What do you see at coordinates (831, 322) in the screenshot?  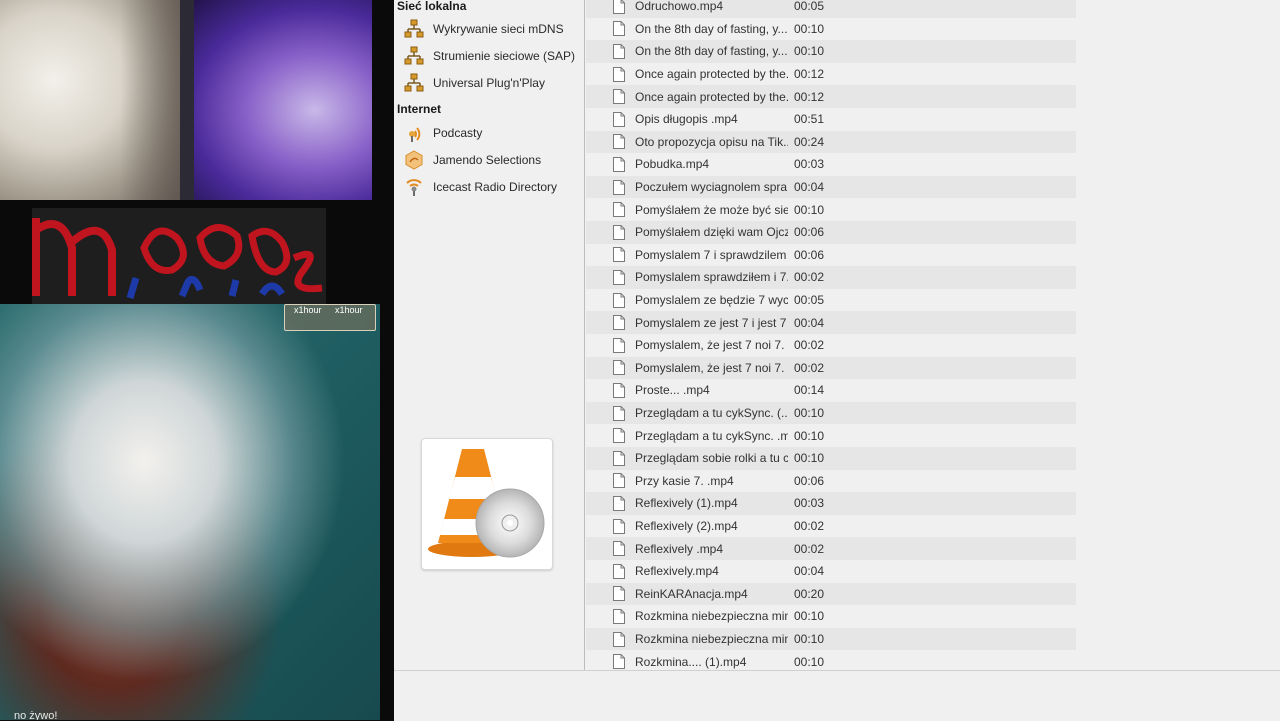 I see `playlist-row: Pomyslalem ze jest 7 i jest 7 ... 00:04` at bounding box center [831, 322].